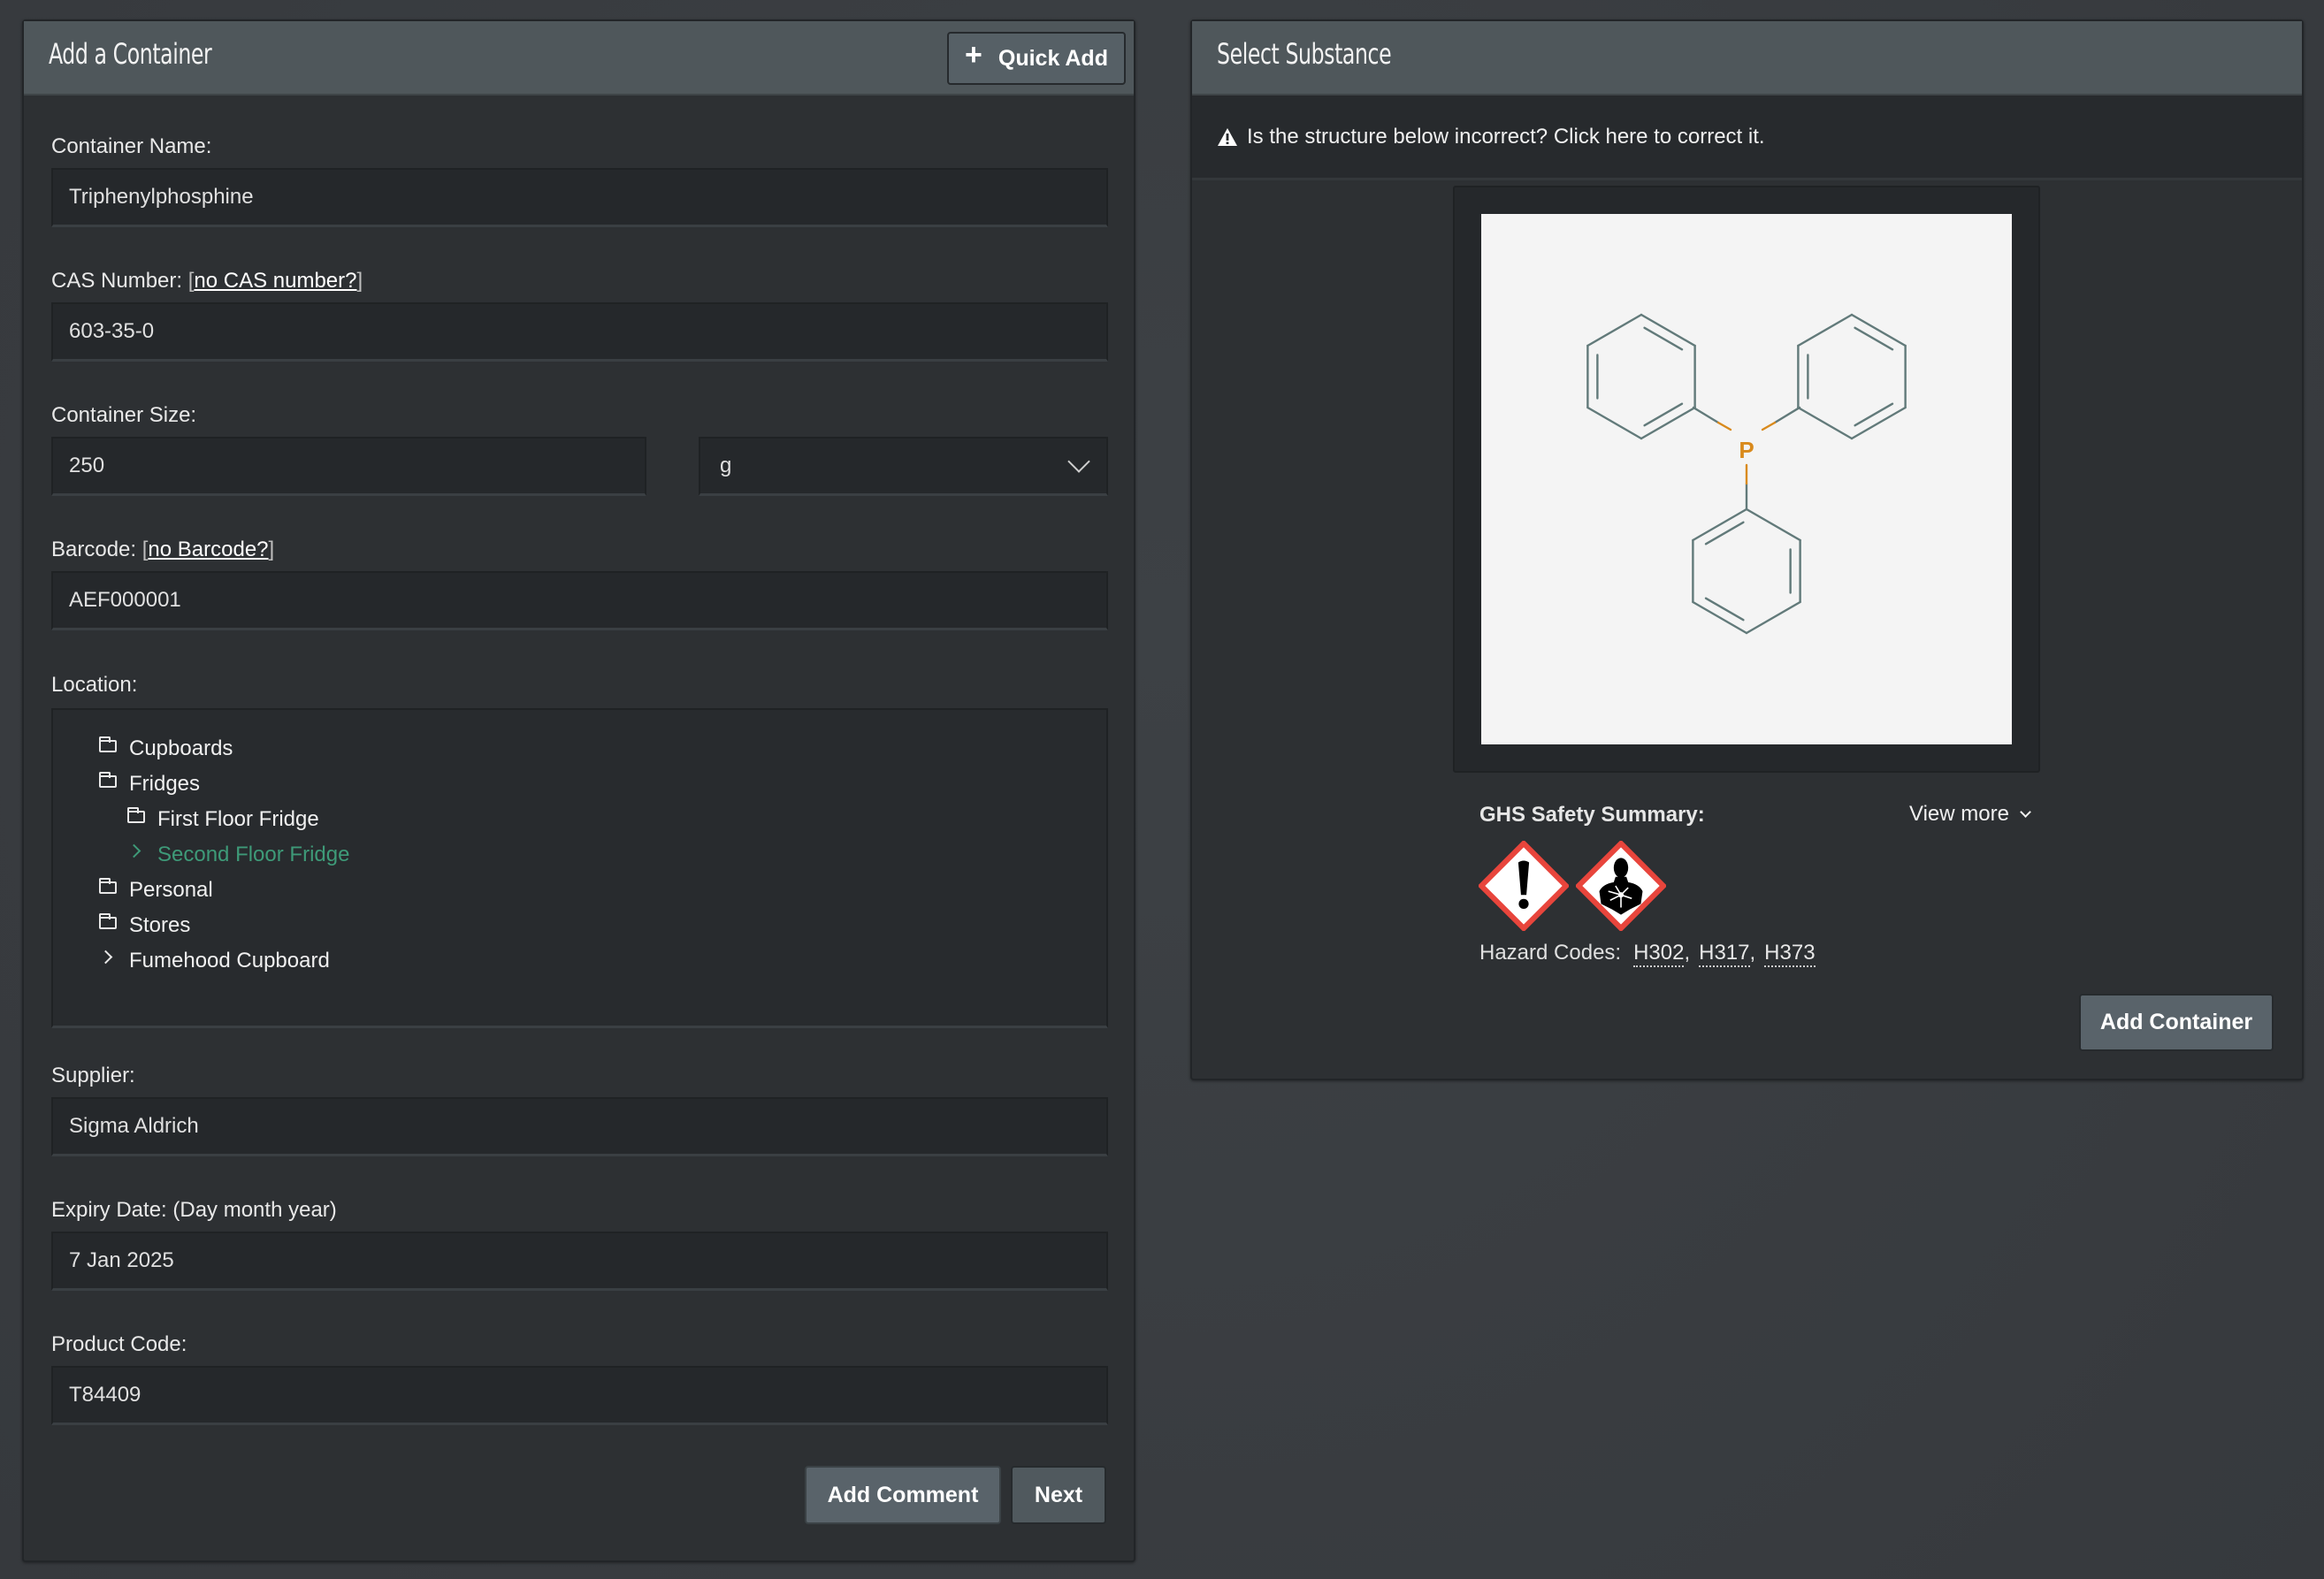 The width and height of the screenshot is (2324, 1579). Describe the element at coordinates (903, 466) in the screenshot. I see `unit-select: g` at that location.